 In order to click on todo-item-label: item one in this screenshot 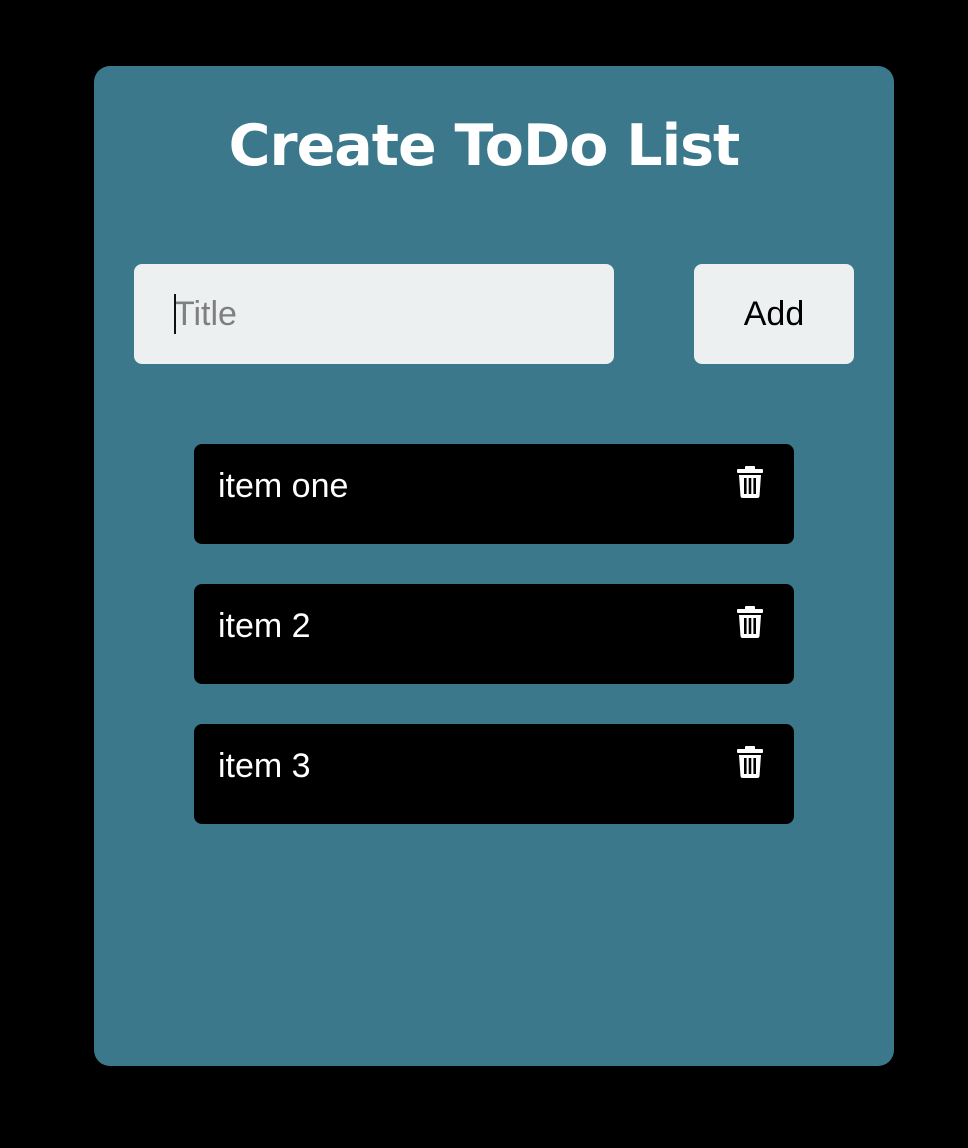, I will do `click(283, 486)`.